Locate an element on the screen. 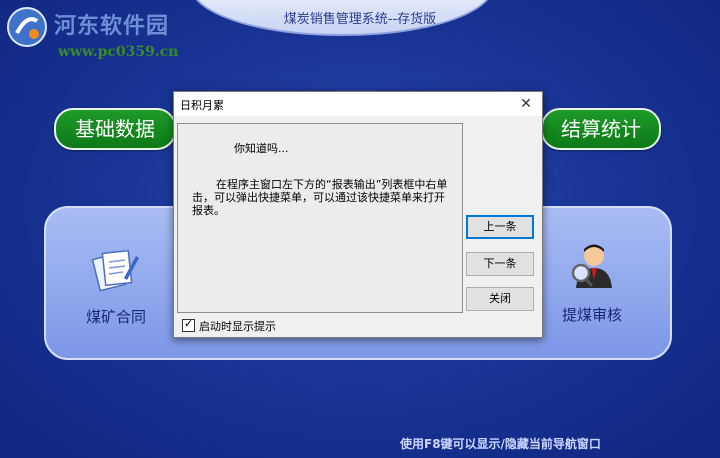 The image size is (720, 458). checkbox-box is located at coordinates (188, 324).